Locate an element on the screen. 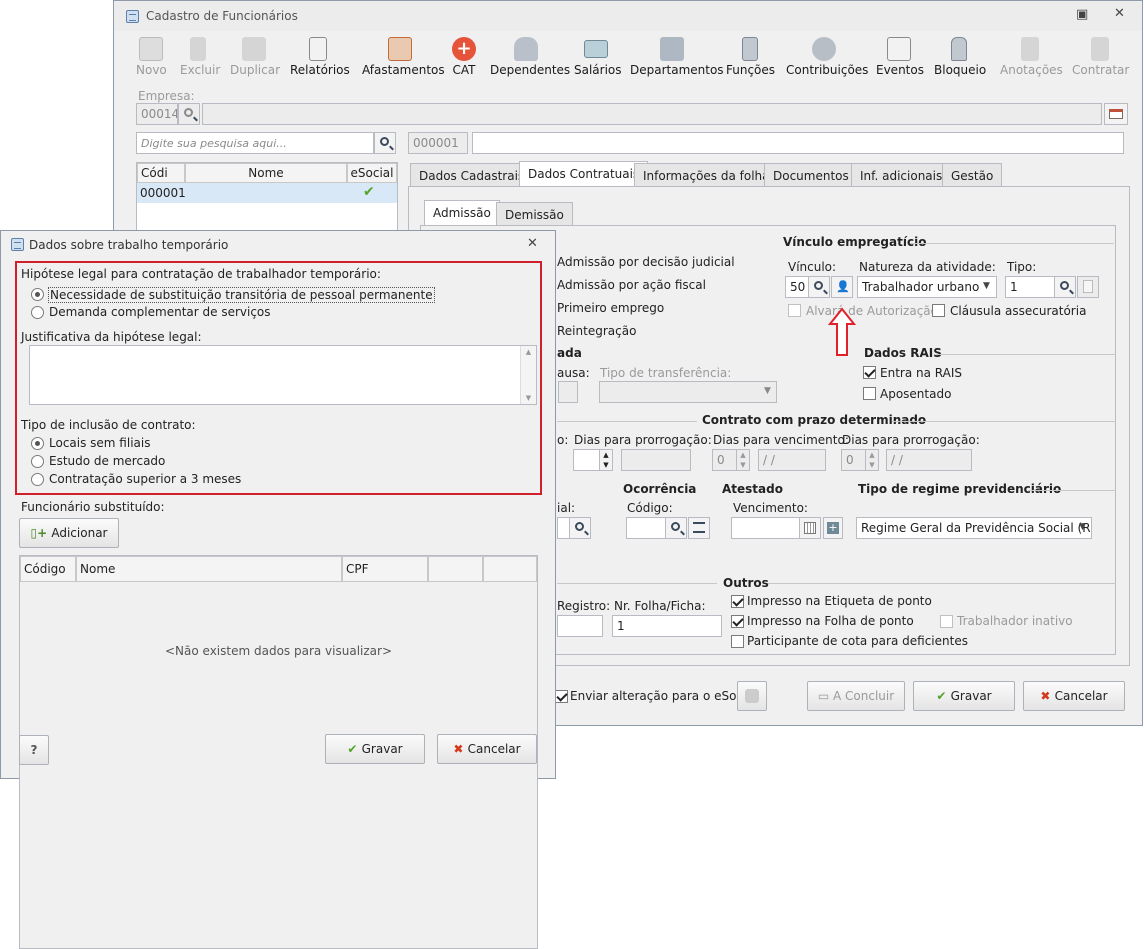  tab-documentos: Documentos is located at coordinates (811, 175).